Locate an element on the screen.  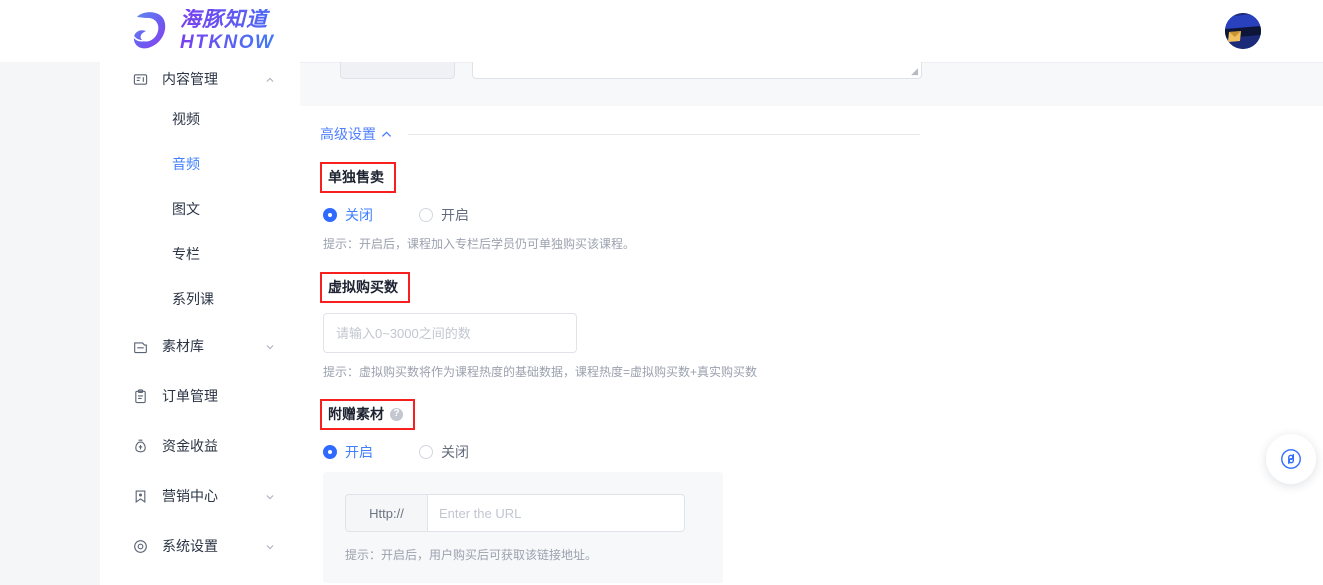
sidebar-item-label: 订单管理 is located at coordinates (190, 396).